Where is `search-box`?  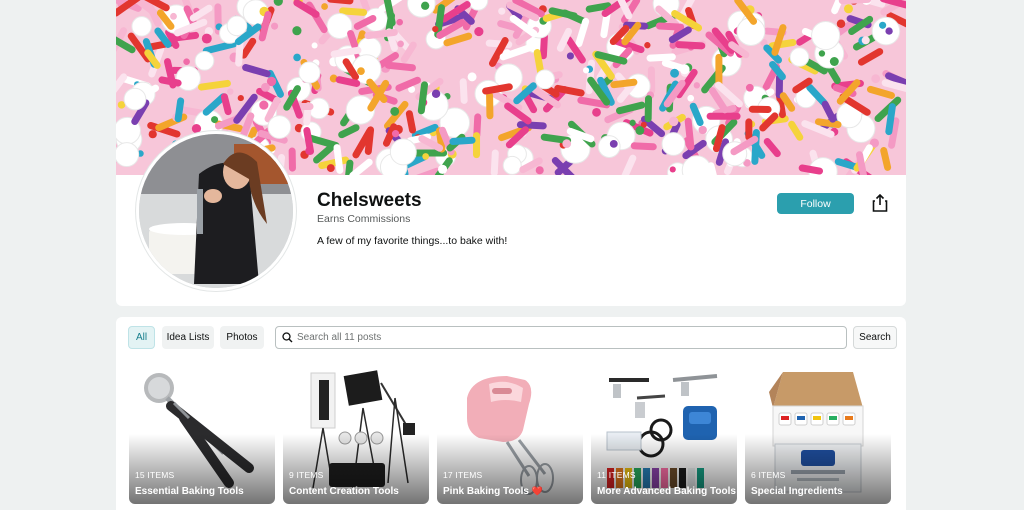 search-box is located at coordinates (561, 337).